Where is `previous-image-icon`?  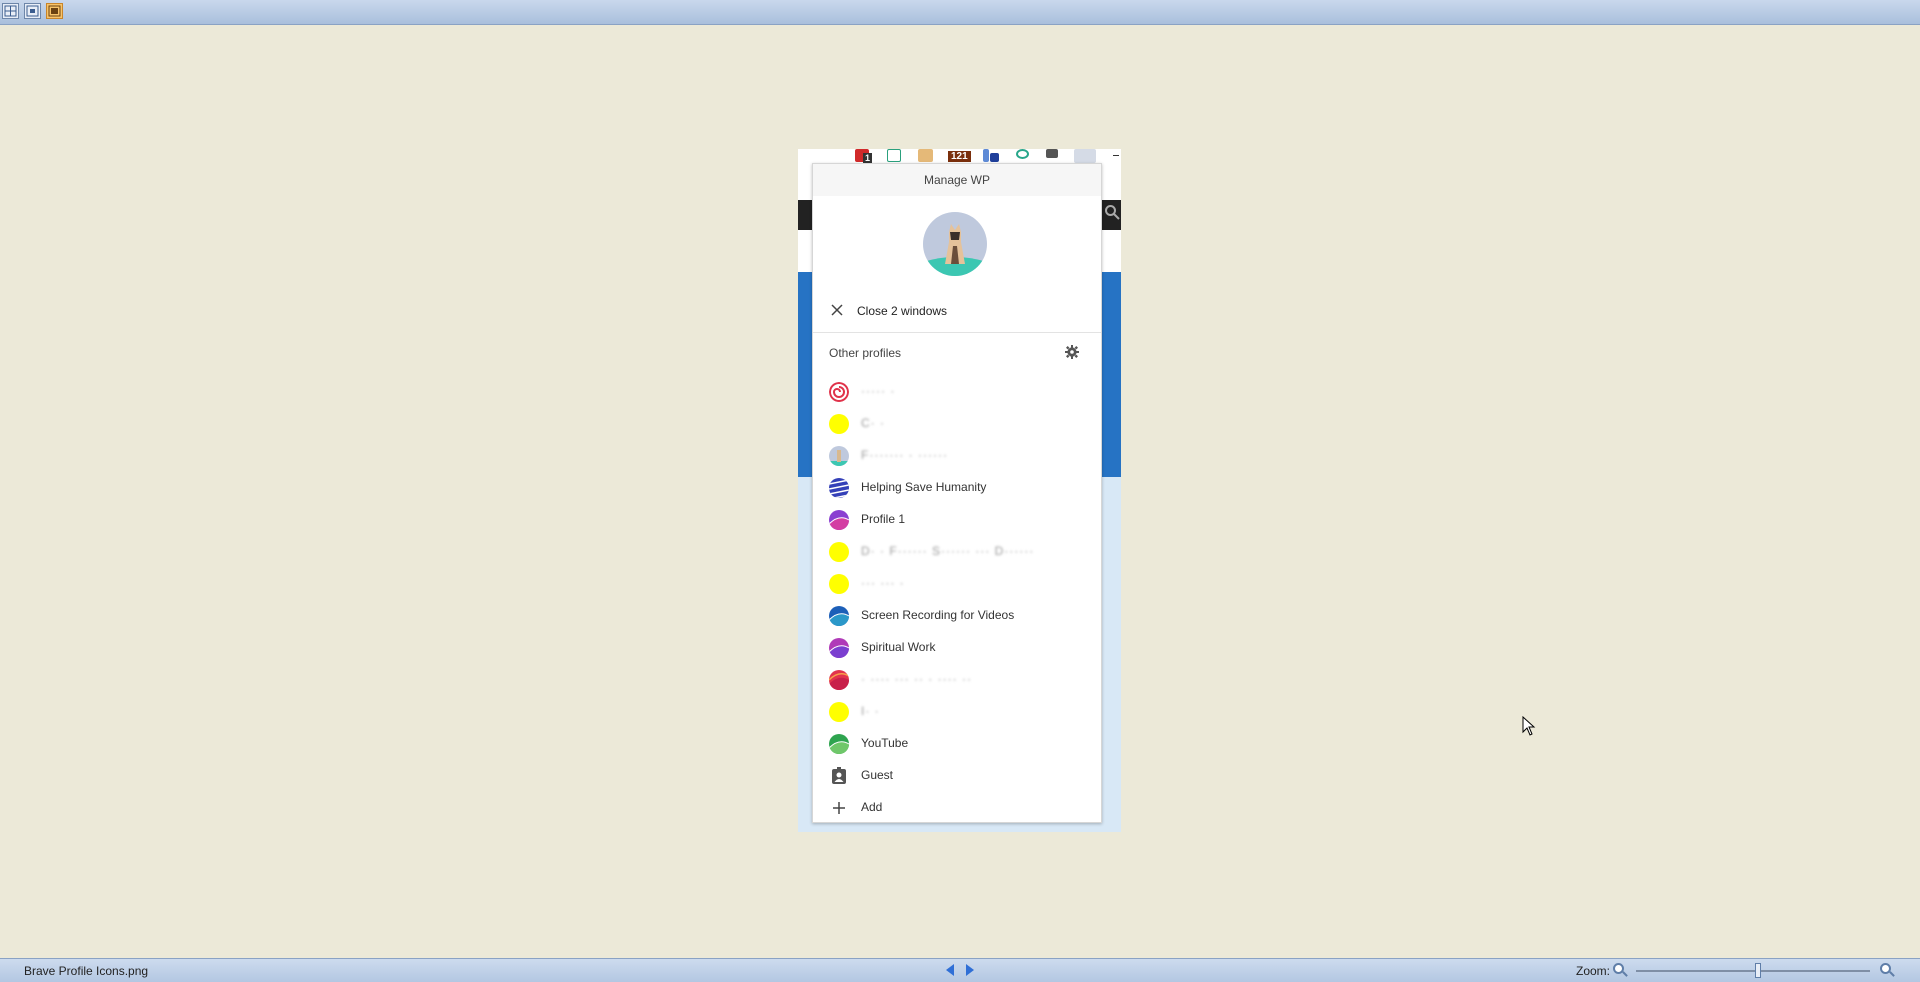 previous-image-icon is located at coordinates (950, 970).